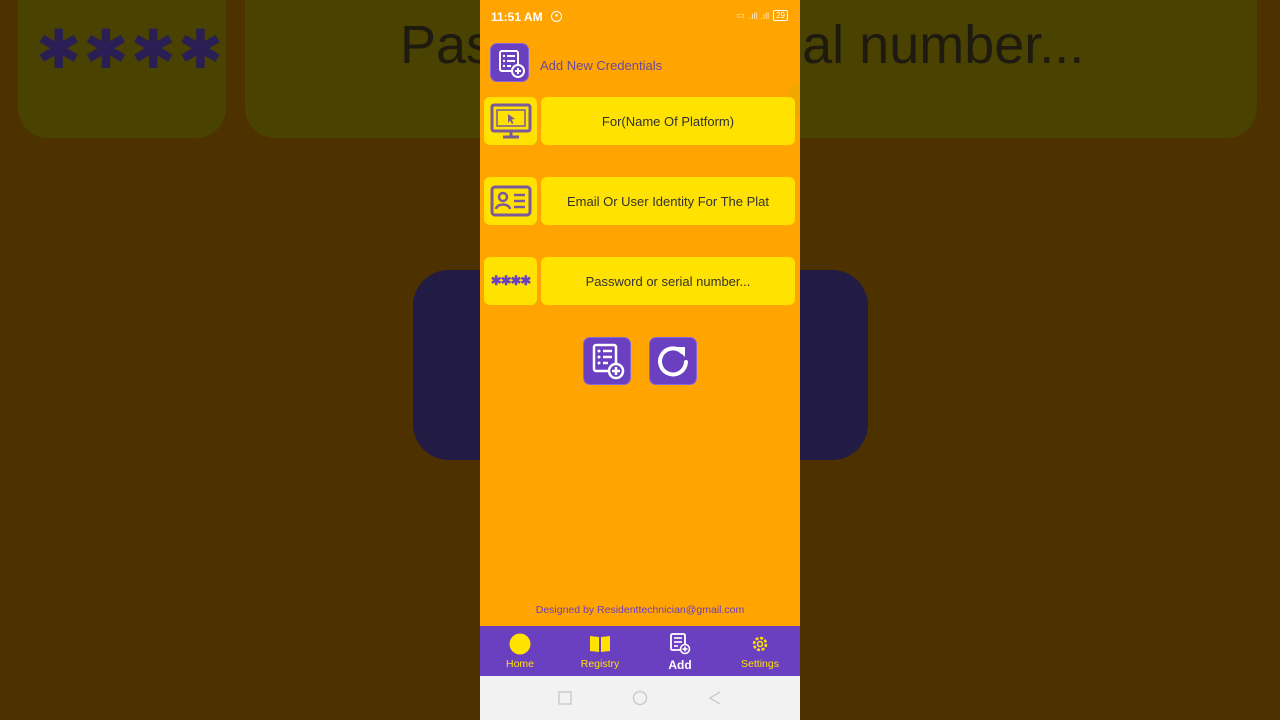 Image resolution: width=1280 pixels, height=720 pixels. I want to click on add-credentials-button, so click(607, 361).